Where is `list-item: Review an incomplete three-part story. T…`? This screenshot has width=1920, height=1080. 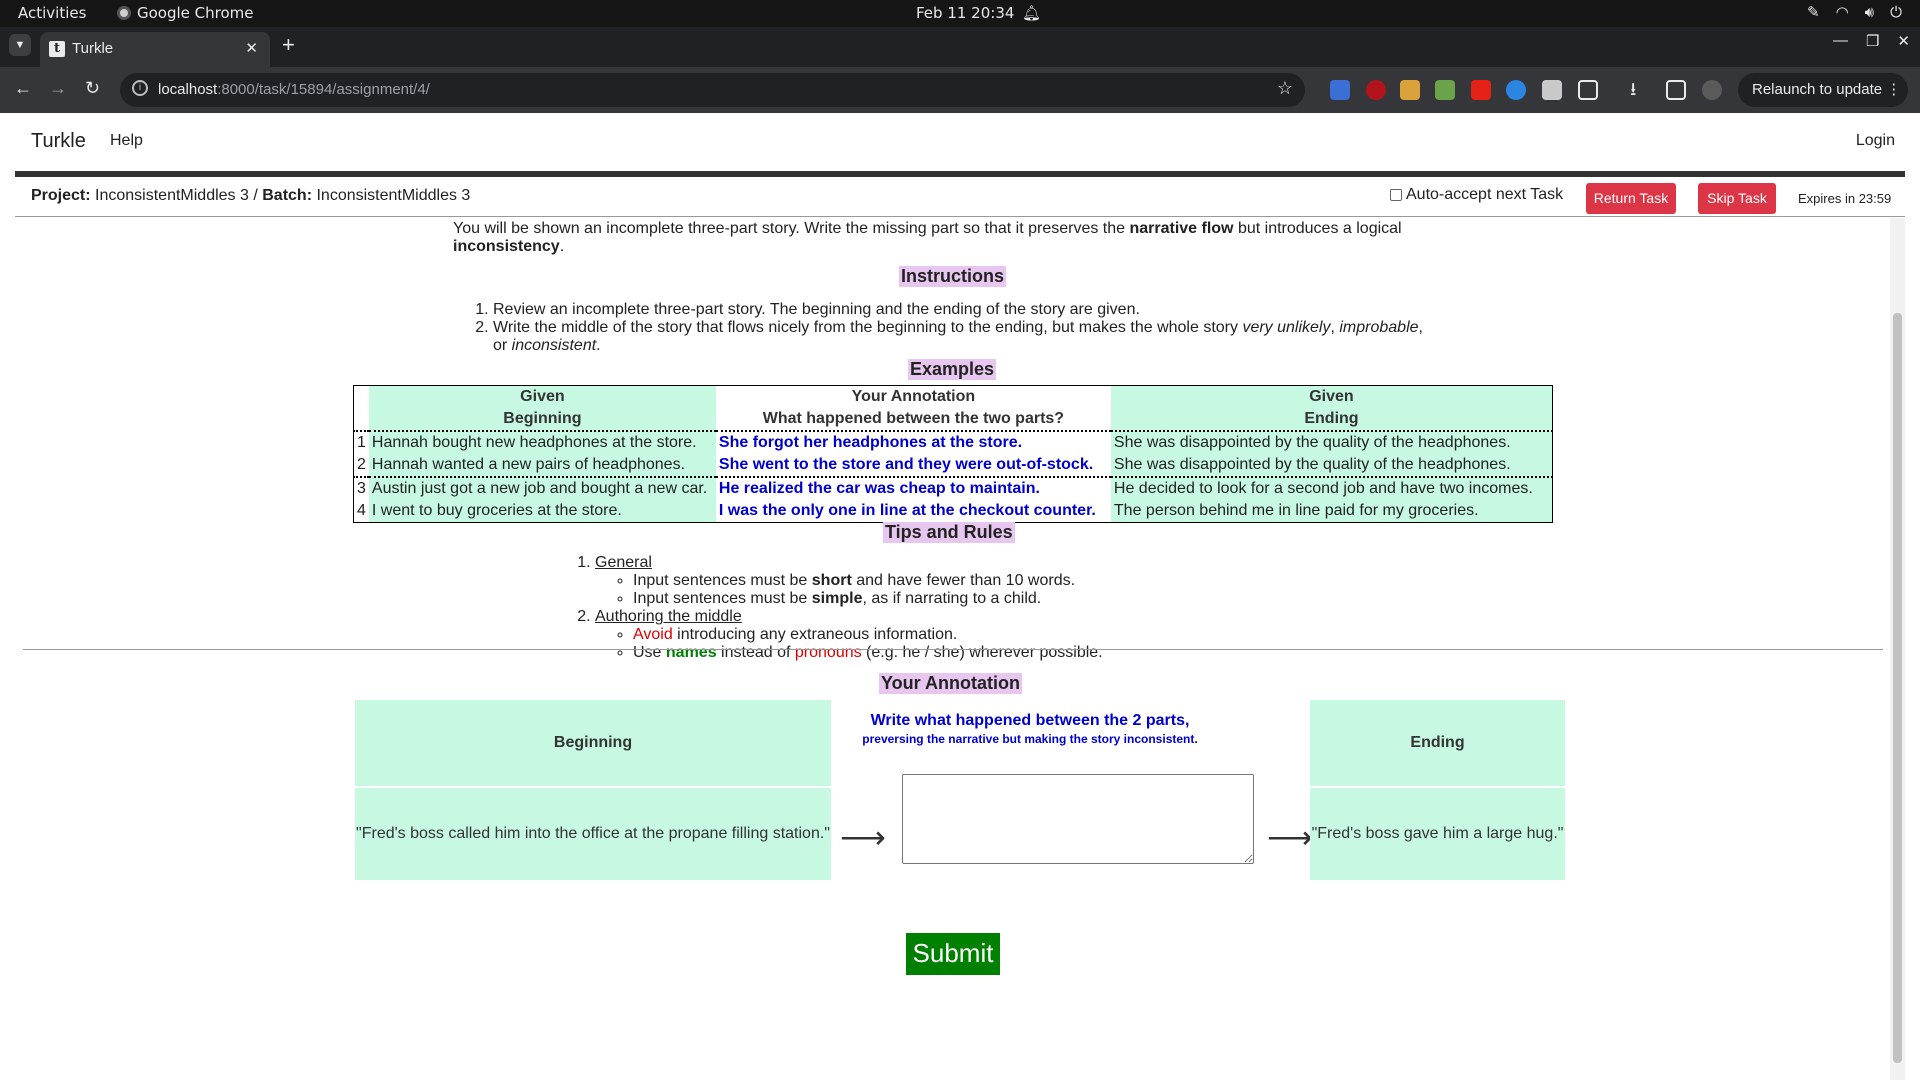
list-item: Review an incomplete three-part story. T… is located at coordinates (963, 310).